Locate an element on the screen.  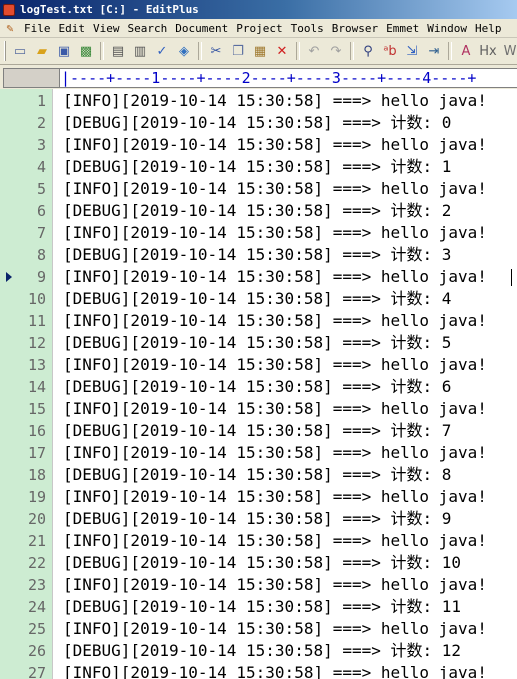
line-text: [DEBUG][2019-10-14 15:30:58] ===> 计数: 10 is located at coordinates (262, 563).